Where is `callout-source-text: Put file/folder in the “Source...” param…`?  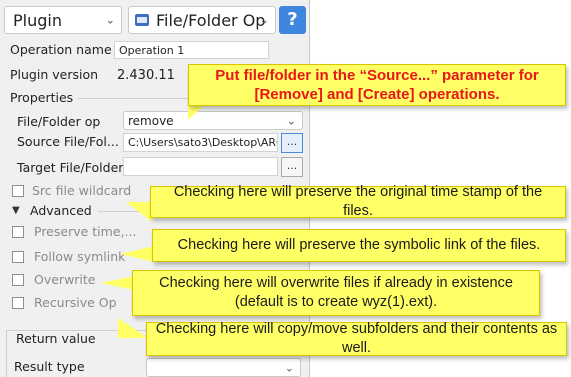
callout-source-text: Put file/folder in the “Source...” param… is located at coordinates (377, 85).